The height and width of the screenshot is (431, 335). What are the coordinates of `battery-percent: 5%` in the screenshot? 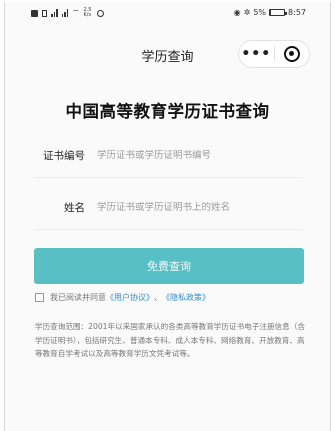 It's located at (260, 12).